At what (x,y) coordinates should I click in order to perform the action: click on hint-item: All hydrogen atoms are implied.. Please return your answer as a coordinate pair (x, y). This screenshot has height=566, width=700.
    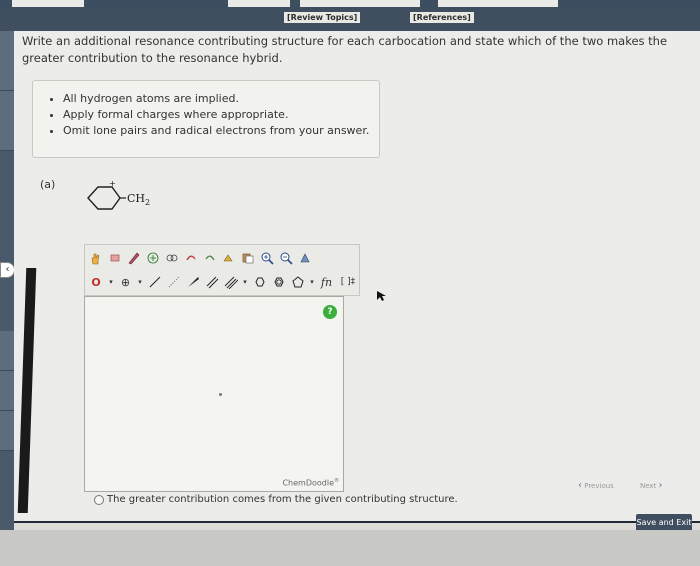
    Looking at the image, I should click on (221, 99).